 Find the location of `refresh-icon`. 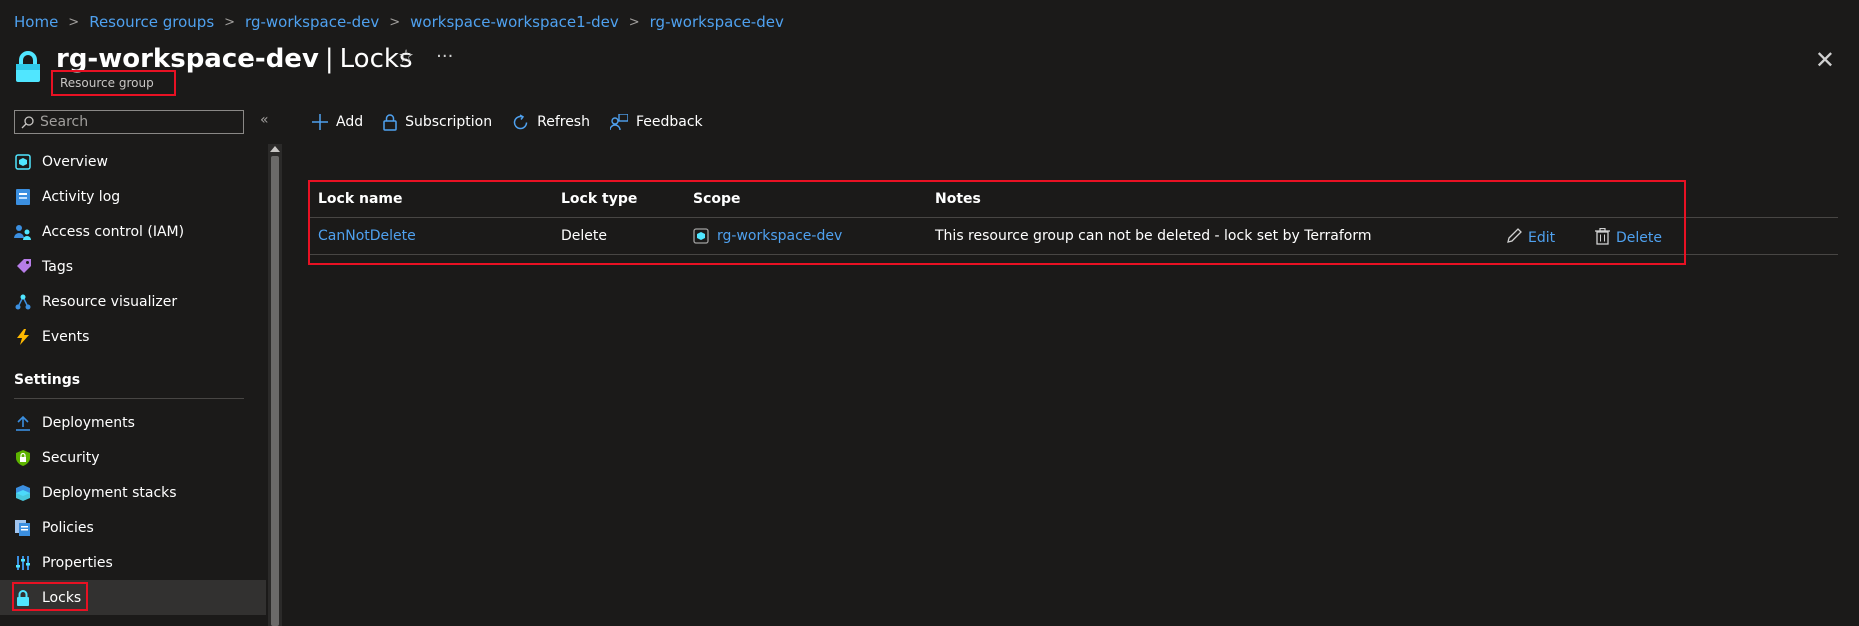

refresh-icon is located at coordinates (520, 121).